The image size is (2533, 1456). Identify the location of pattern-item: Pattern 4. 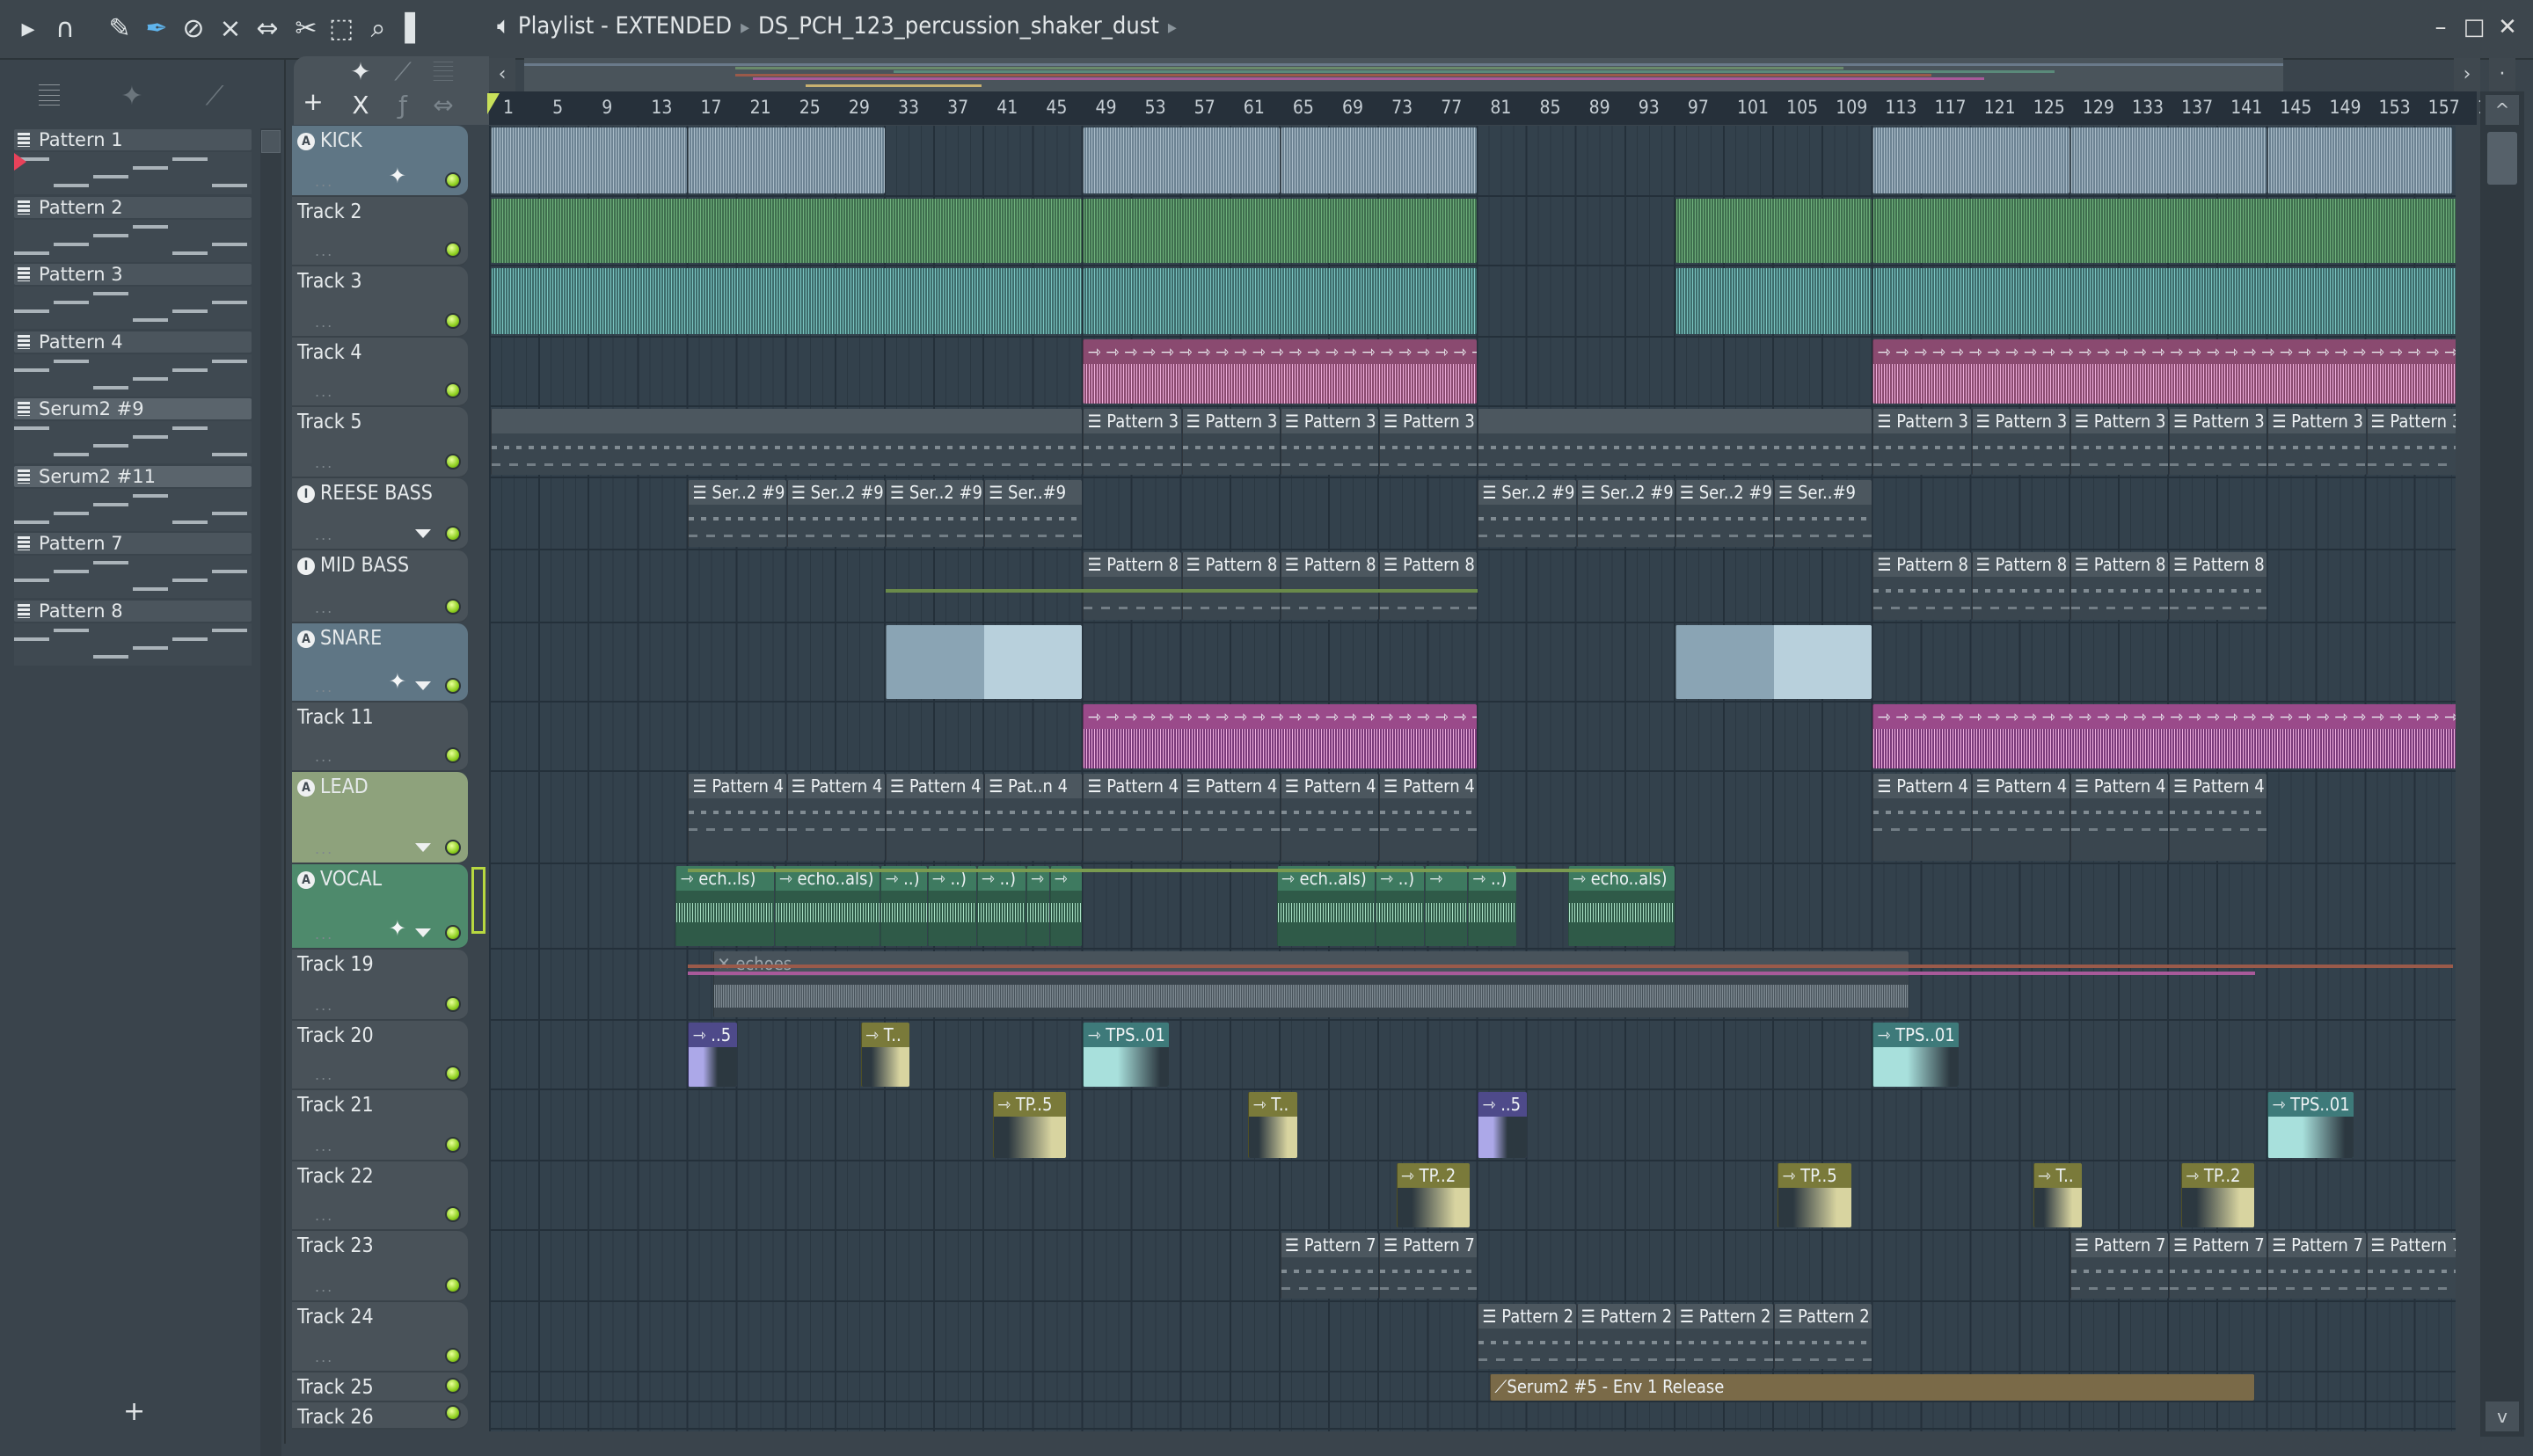
(133, 364).